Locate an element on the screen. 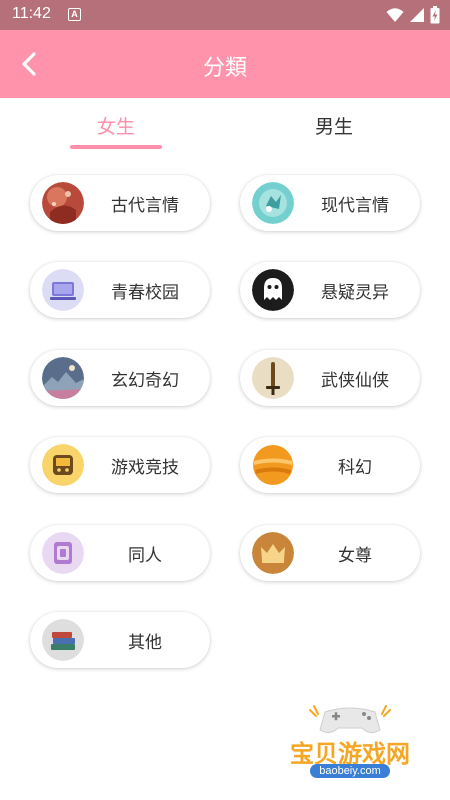  category-modern-romance: 现代言情 is located at coordinates (330, 203).